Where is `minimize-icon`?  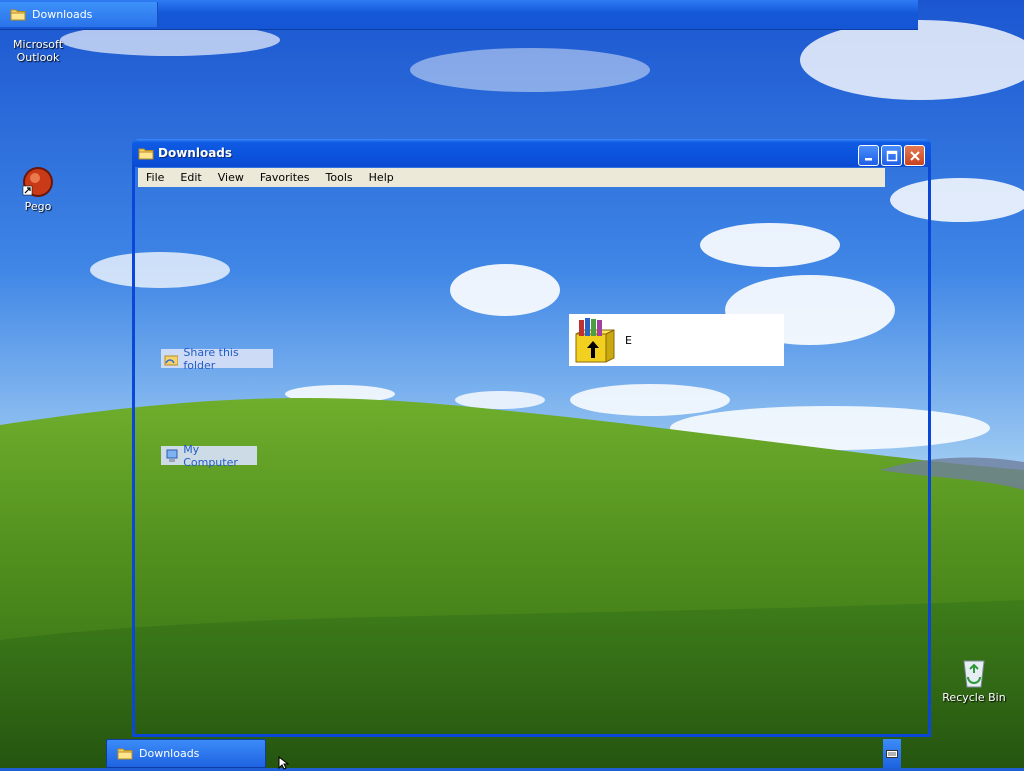 minimize-icon is located at coordinates (868, 158).